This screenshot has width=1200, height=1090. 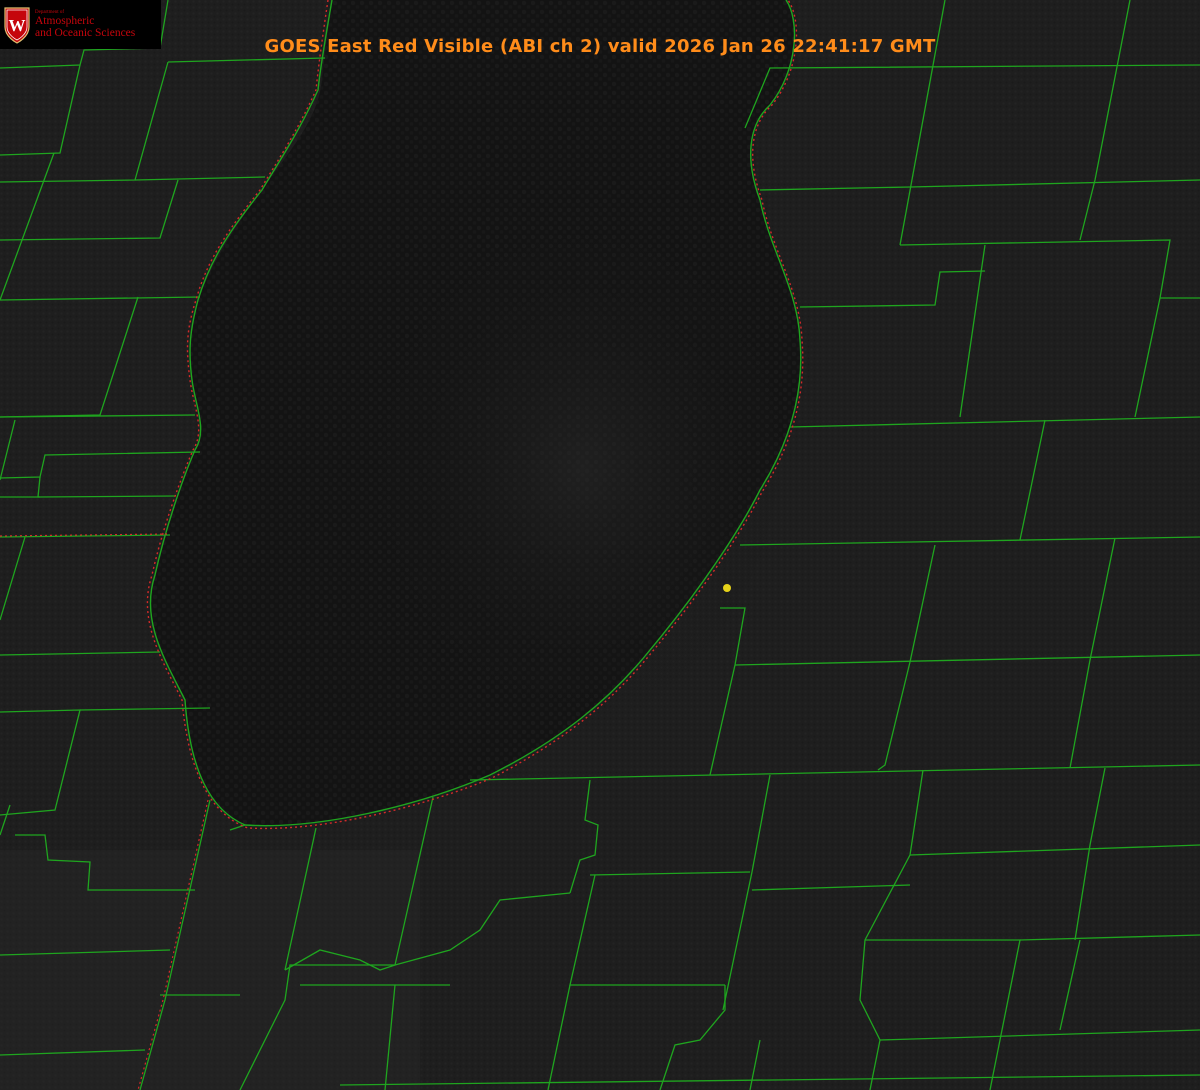 I want to click on logo-line-1: Atmospheric, so click(x=65, y=21).